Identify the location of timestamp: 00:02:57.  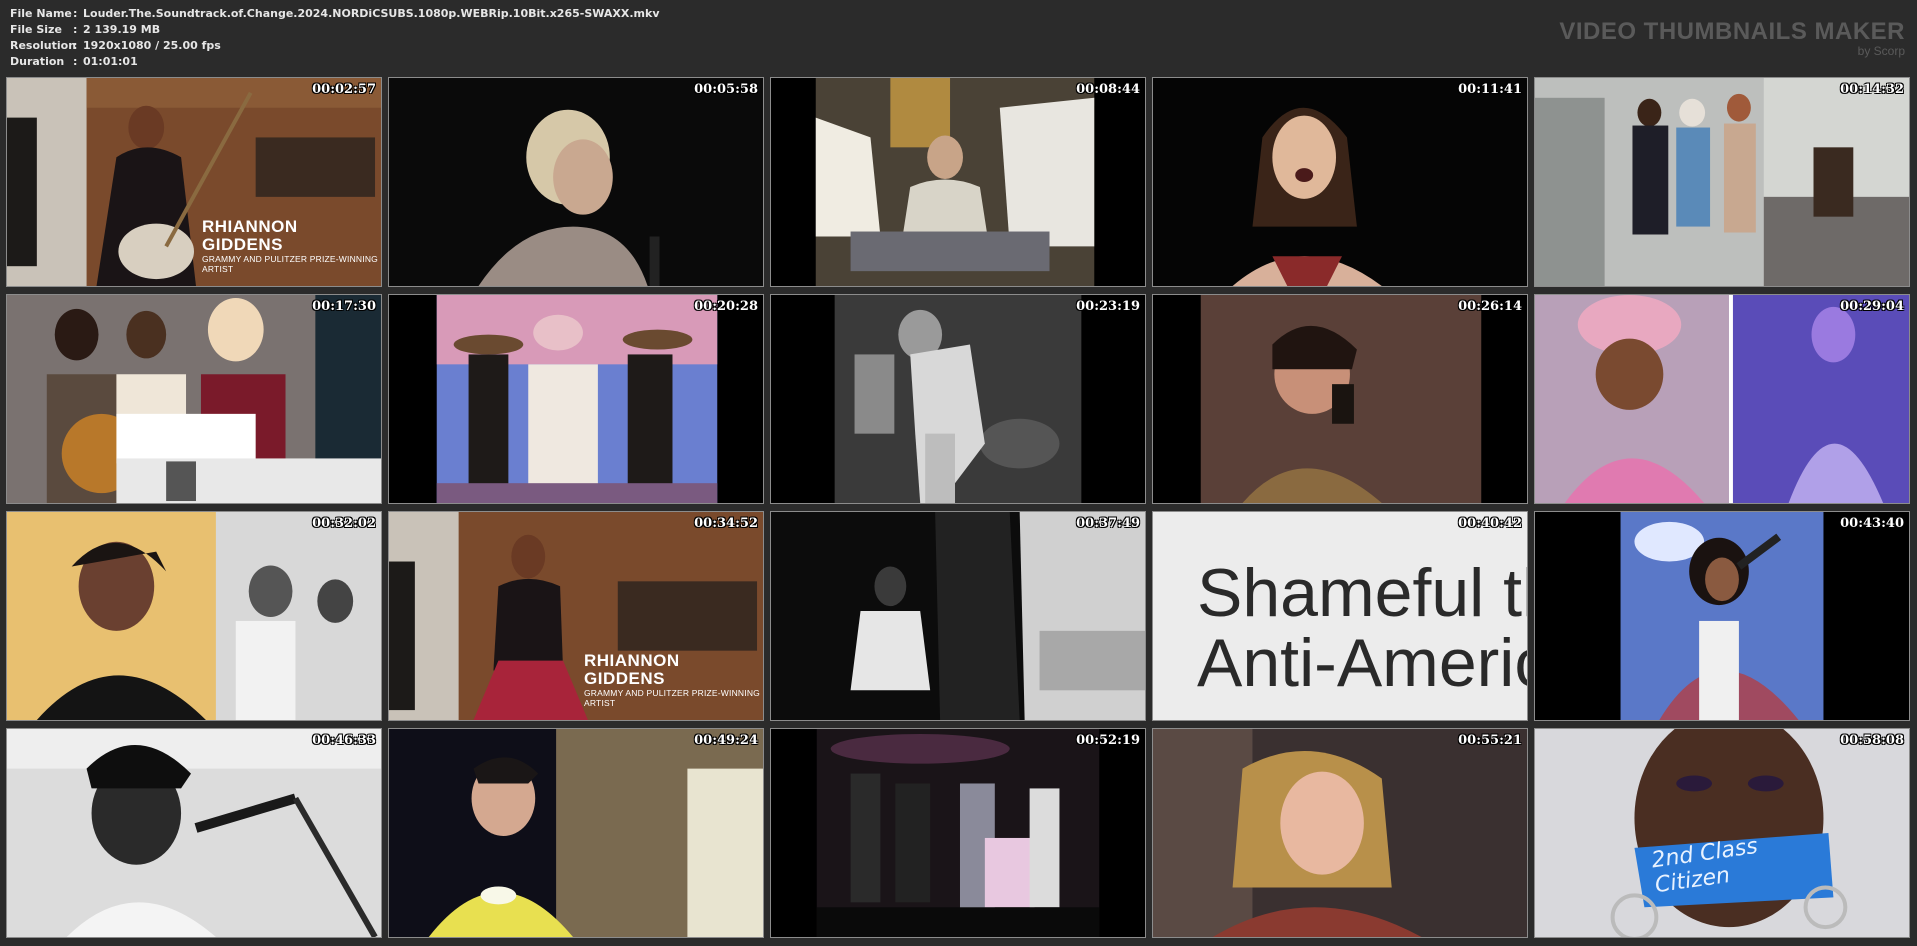
(344, 89).